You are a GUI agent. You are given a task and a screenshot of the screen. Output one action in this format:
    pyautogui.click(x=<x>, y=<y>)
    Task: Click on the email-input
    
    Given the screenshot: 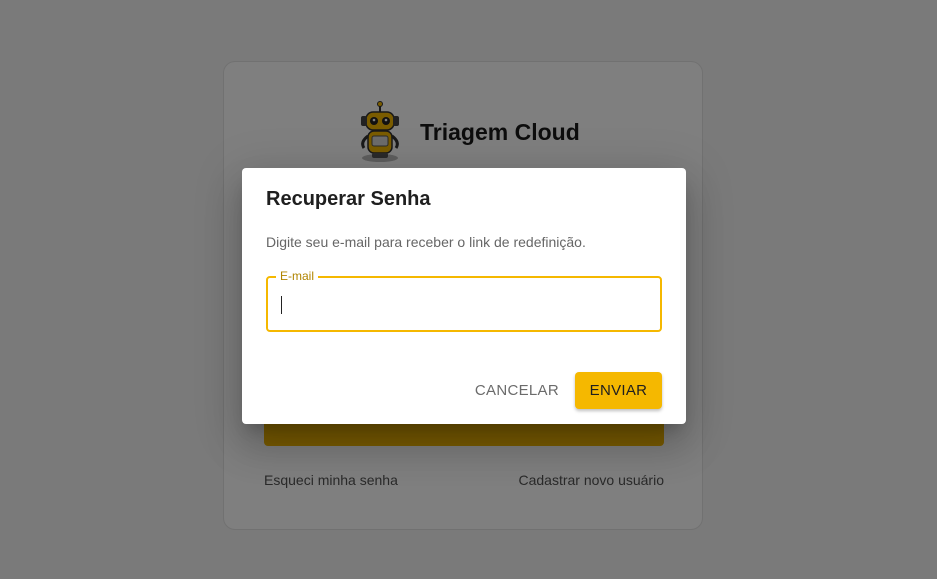 What is the action you would take?
    pyautogui.click(x=465, y=304)
    